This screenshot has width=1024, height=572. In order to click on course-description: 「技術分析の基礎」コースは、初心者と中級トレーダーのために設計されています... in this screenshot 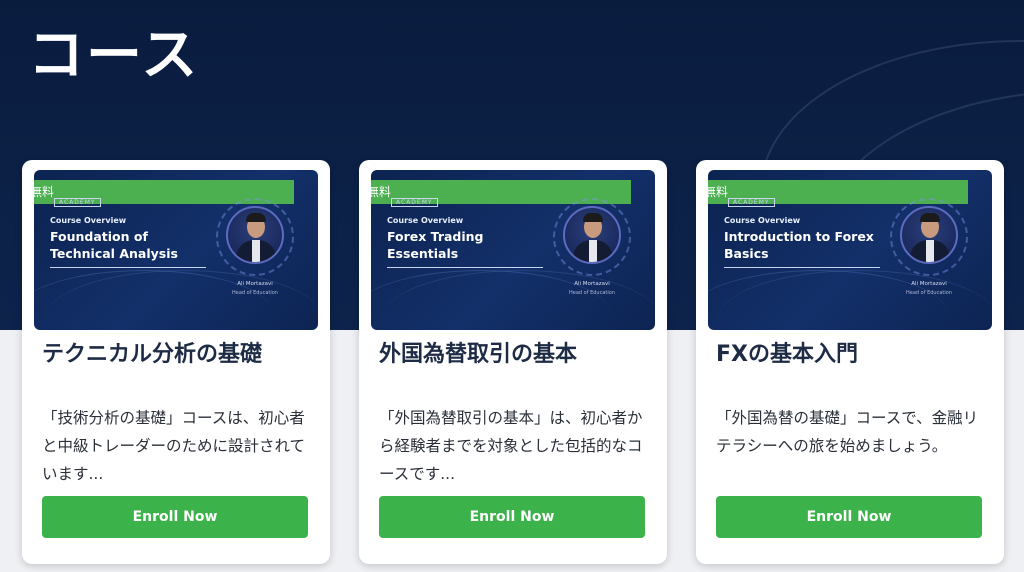, I will do `click(174, 446)`.